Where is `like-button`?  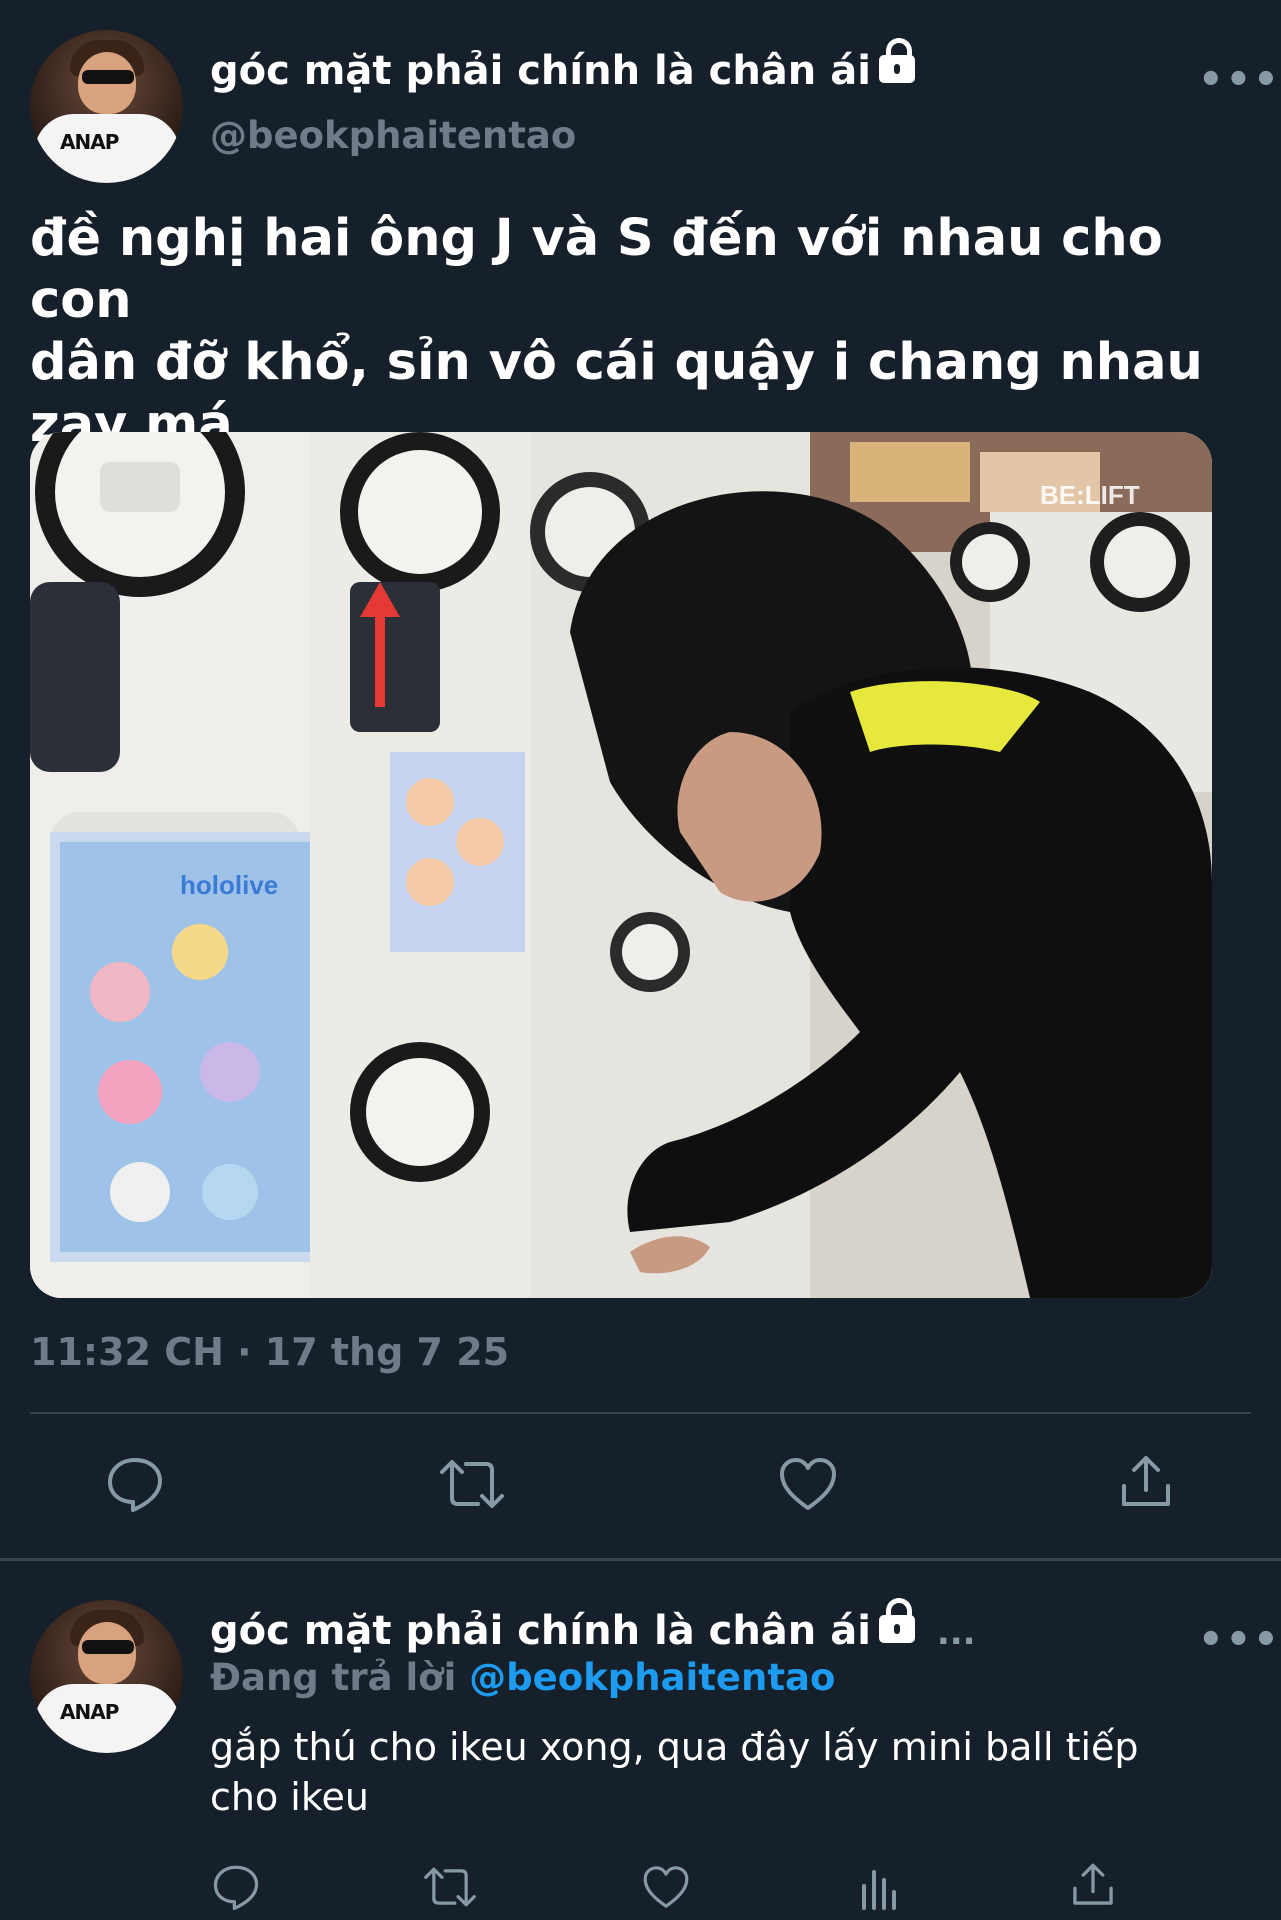
like-button is located at coordinates (808, 1484).